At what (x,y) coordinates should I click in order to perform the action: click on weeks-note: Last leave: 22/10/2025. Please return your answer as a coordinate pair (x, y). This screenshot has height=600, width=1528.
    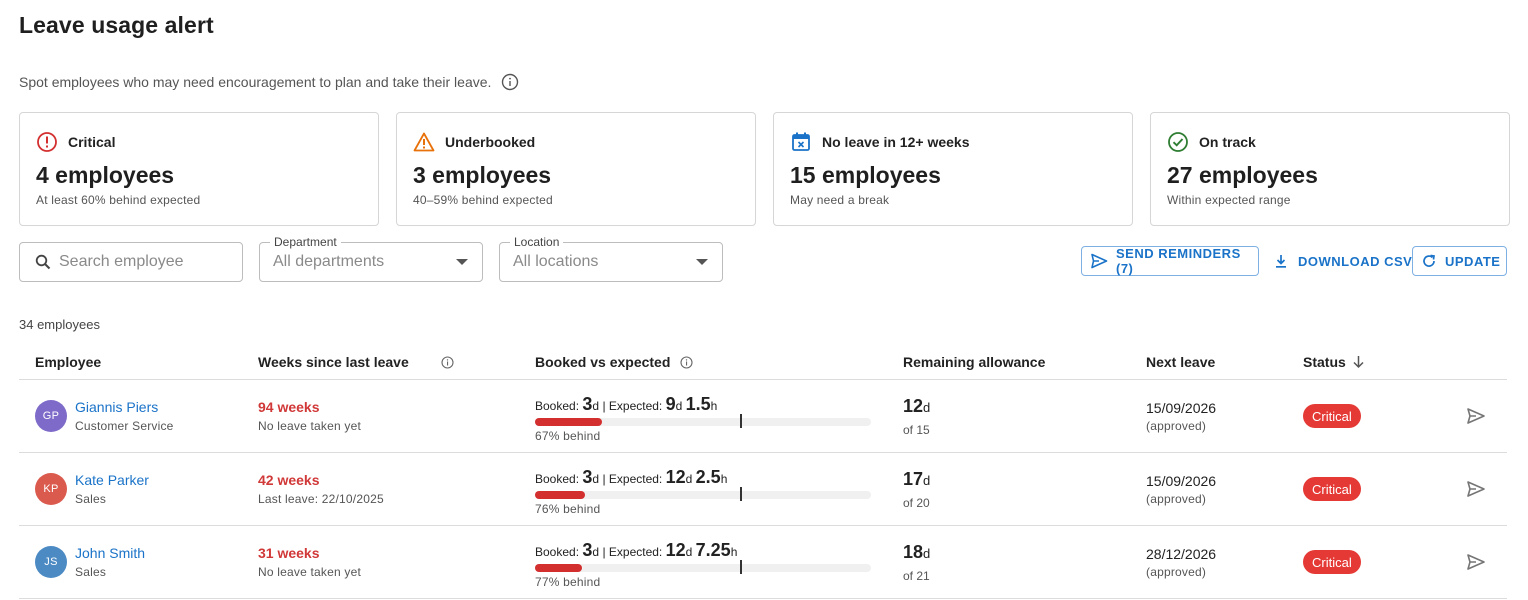
    Looking at the image, I should click on (321, 499).